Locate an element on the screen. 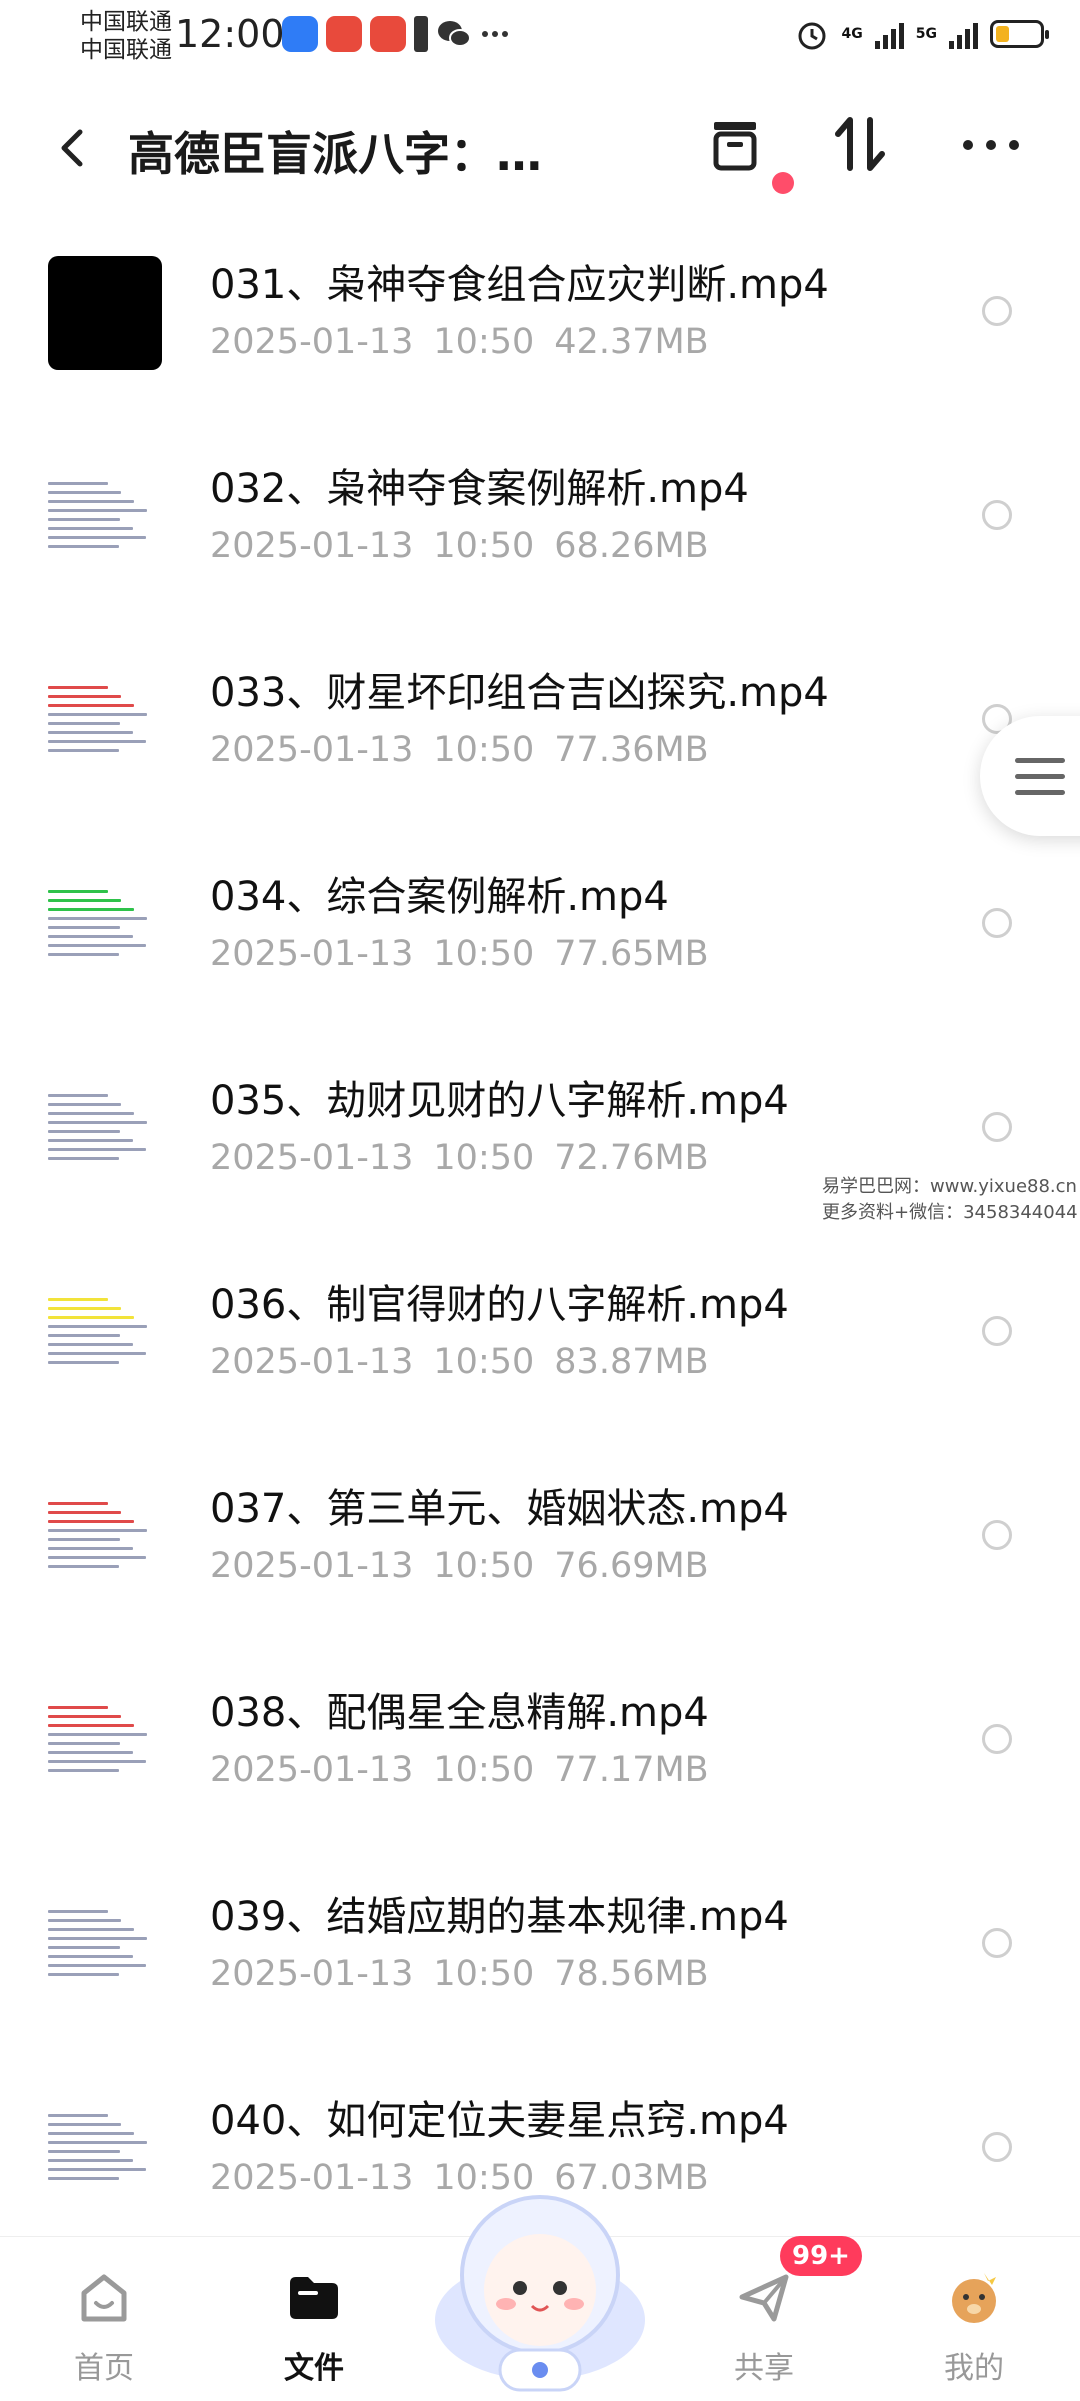 The image size is (1080, 2401). file-meta: 2025-01-13 10:50 68.26MB is located at coordinates (459, 546).